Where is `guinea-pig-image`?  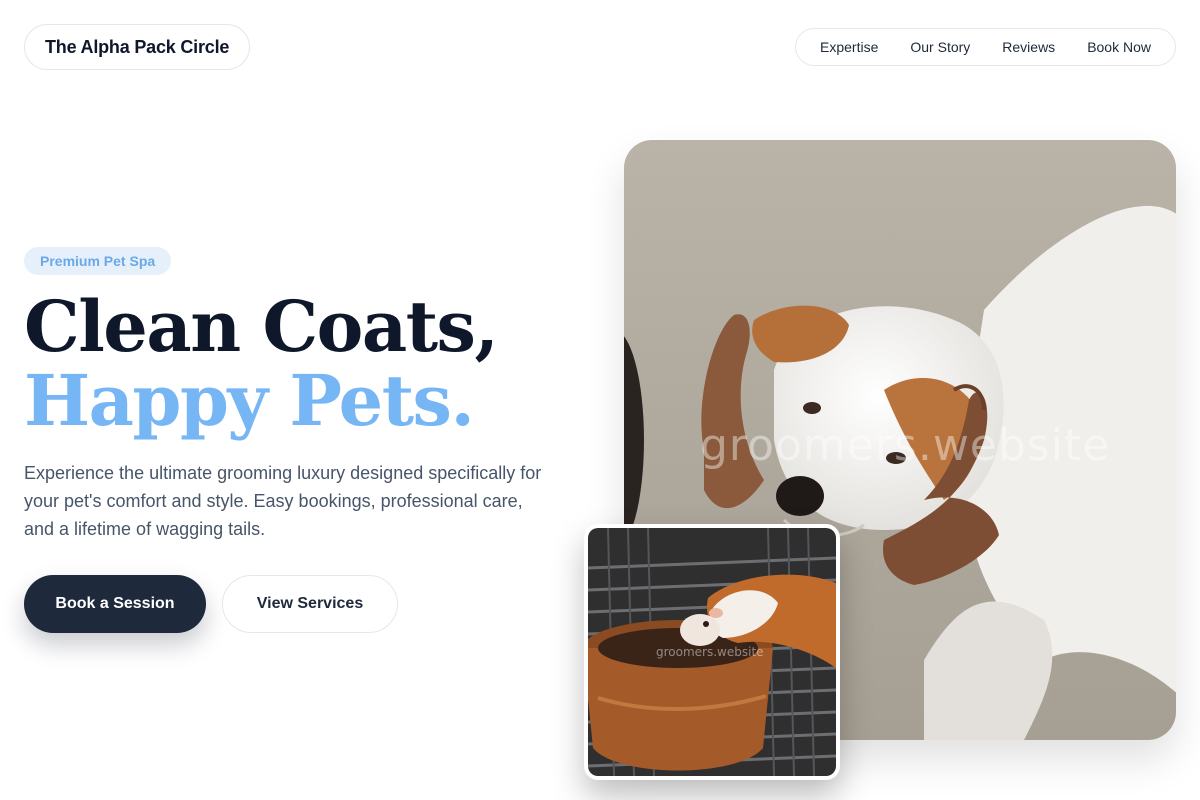
guinea-pig-image is located at coordinates (712, 652).